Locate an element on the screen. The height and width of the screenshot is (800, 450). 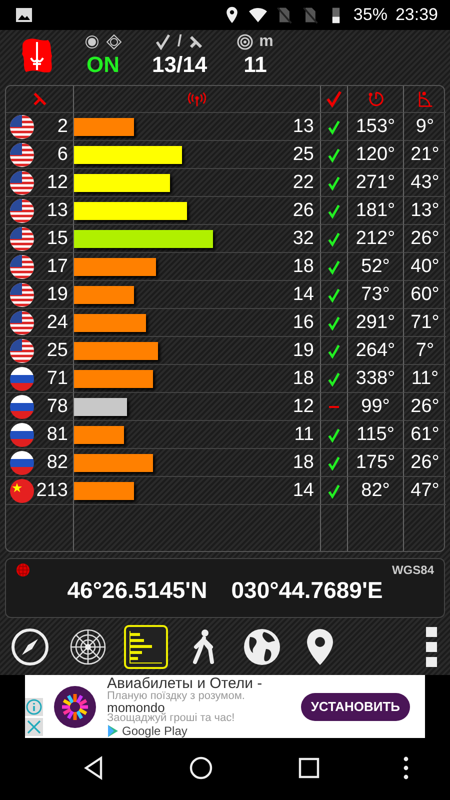
ad-text: Заощаджуй гроші та час! is located at coordinates (171, 718).